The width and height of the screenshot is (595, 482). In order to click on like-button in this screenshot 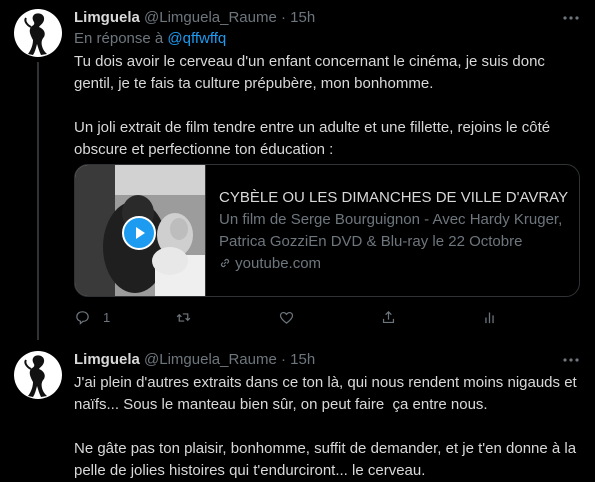, I will do `click(286, 317)`.